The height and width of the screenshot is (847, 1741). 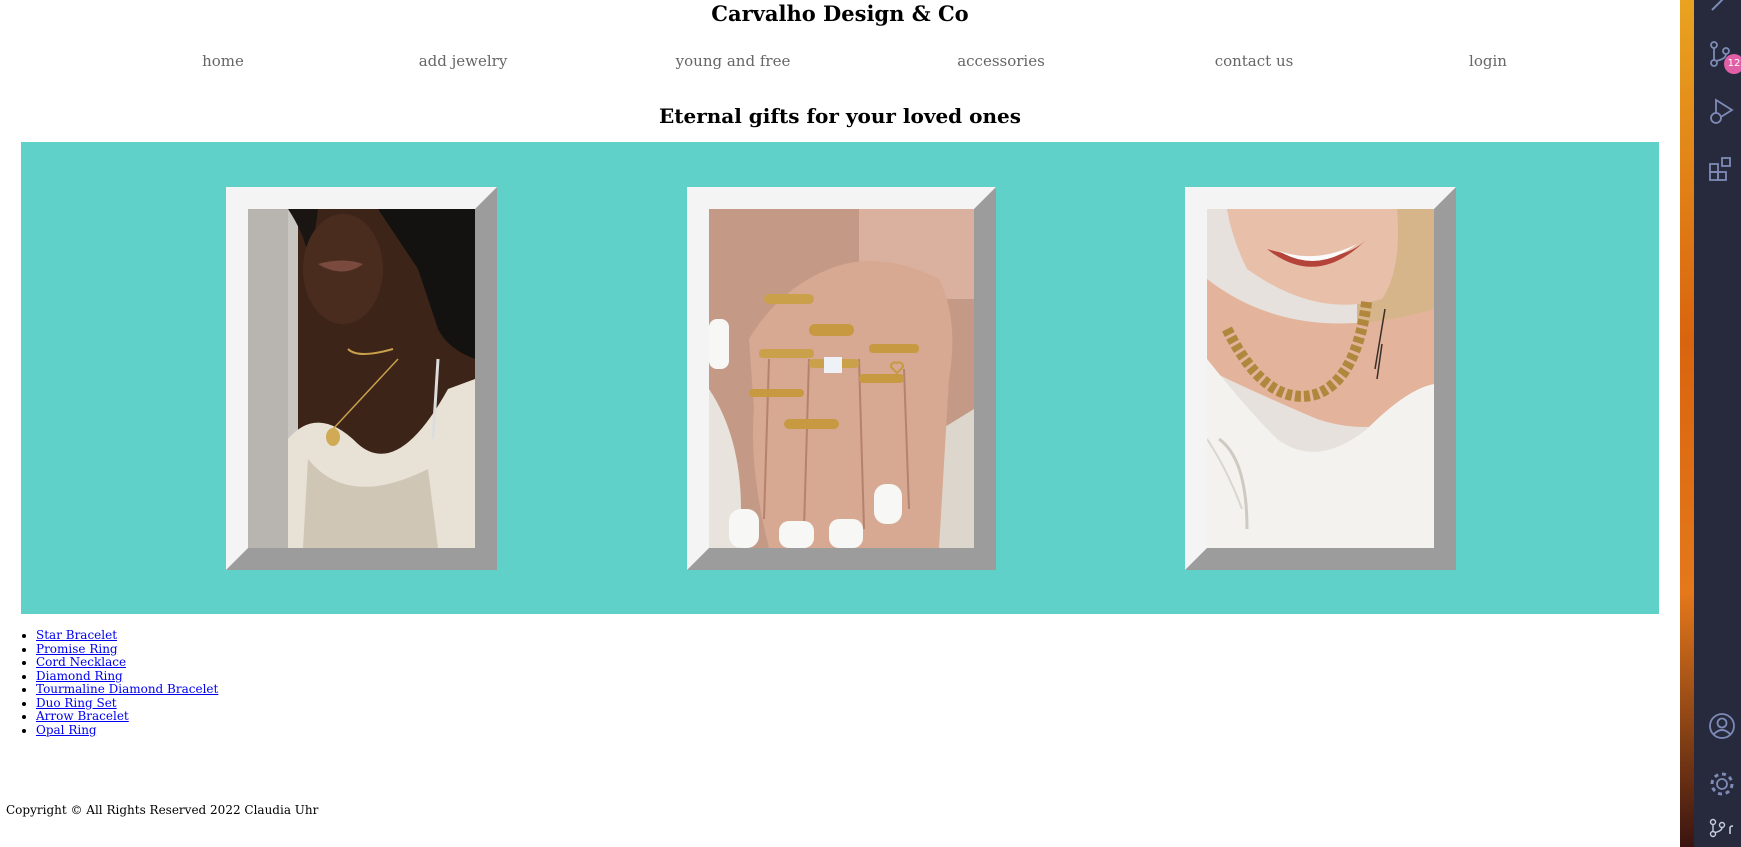 I want to click on nav-accessories: accessories, so click(x=1001, y=61).